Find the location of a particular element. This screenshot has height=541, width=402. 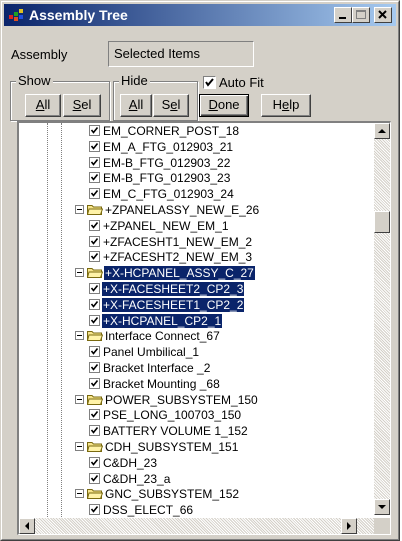

tree-item-row: +ZFACESHT2_NEW_EM_3 is located at coordinates (171, 257).